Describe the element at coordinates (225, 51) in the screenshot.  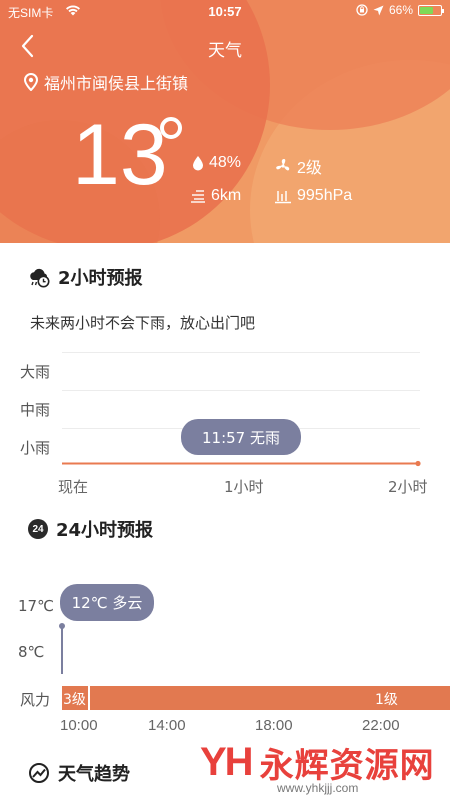
I see `page-title: 天气` at that location.